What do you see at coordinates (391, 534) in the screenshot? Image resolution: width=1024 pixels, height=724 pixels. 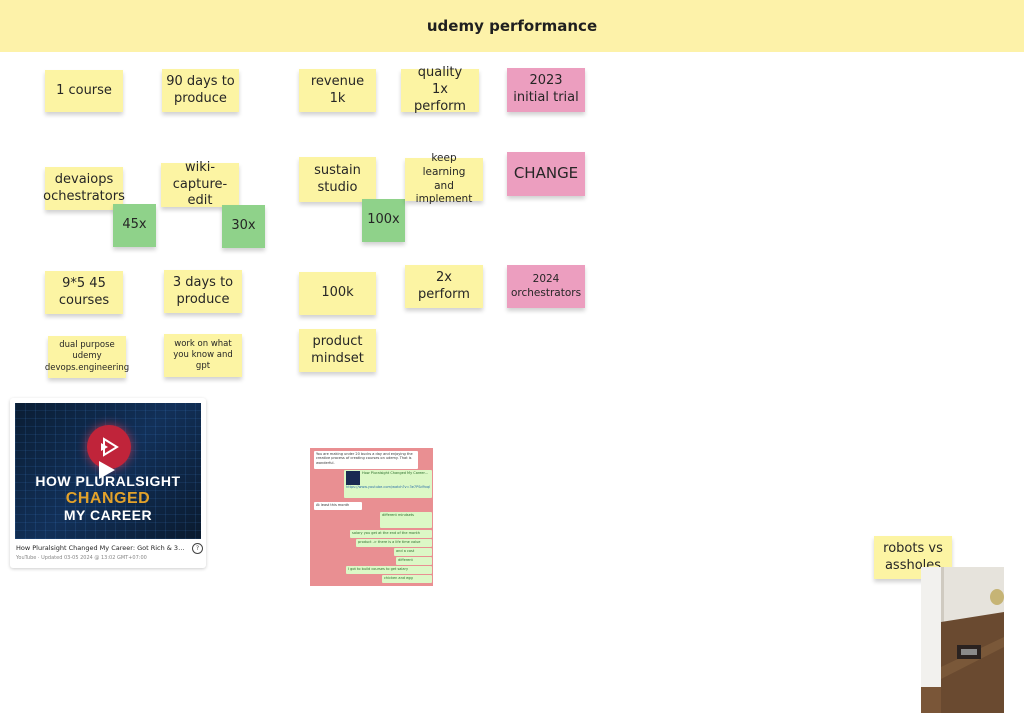 I see `chat-message: salary you get at the end of the month` at bounding box center [391, 534].